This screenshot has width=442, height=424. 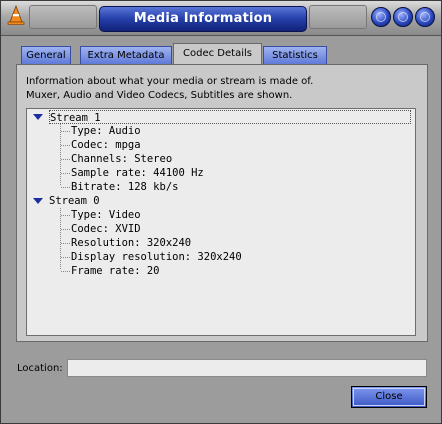 I want to click on title-bar: Media Information, so click(x=221, y=18).